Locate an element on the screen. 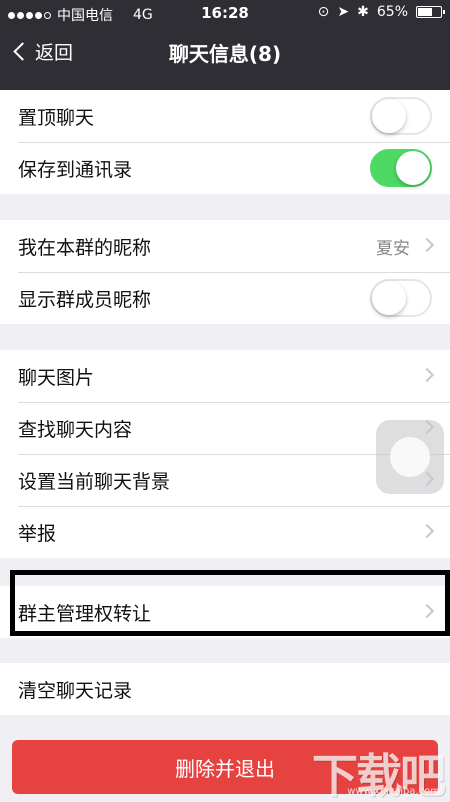 The height and width of the screenshot is (802, 450). row-label: 我在本群的昵称 is located at coordinates (85, 247).